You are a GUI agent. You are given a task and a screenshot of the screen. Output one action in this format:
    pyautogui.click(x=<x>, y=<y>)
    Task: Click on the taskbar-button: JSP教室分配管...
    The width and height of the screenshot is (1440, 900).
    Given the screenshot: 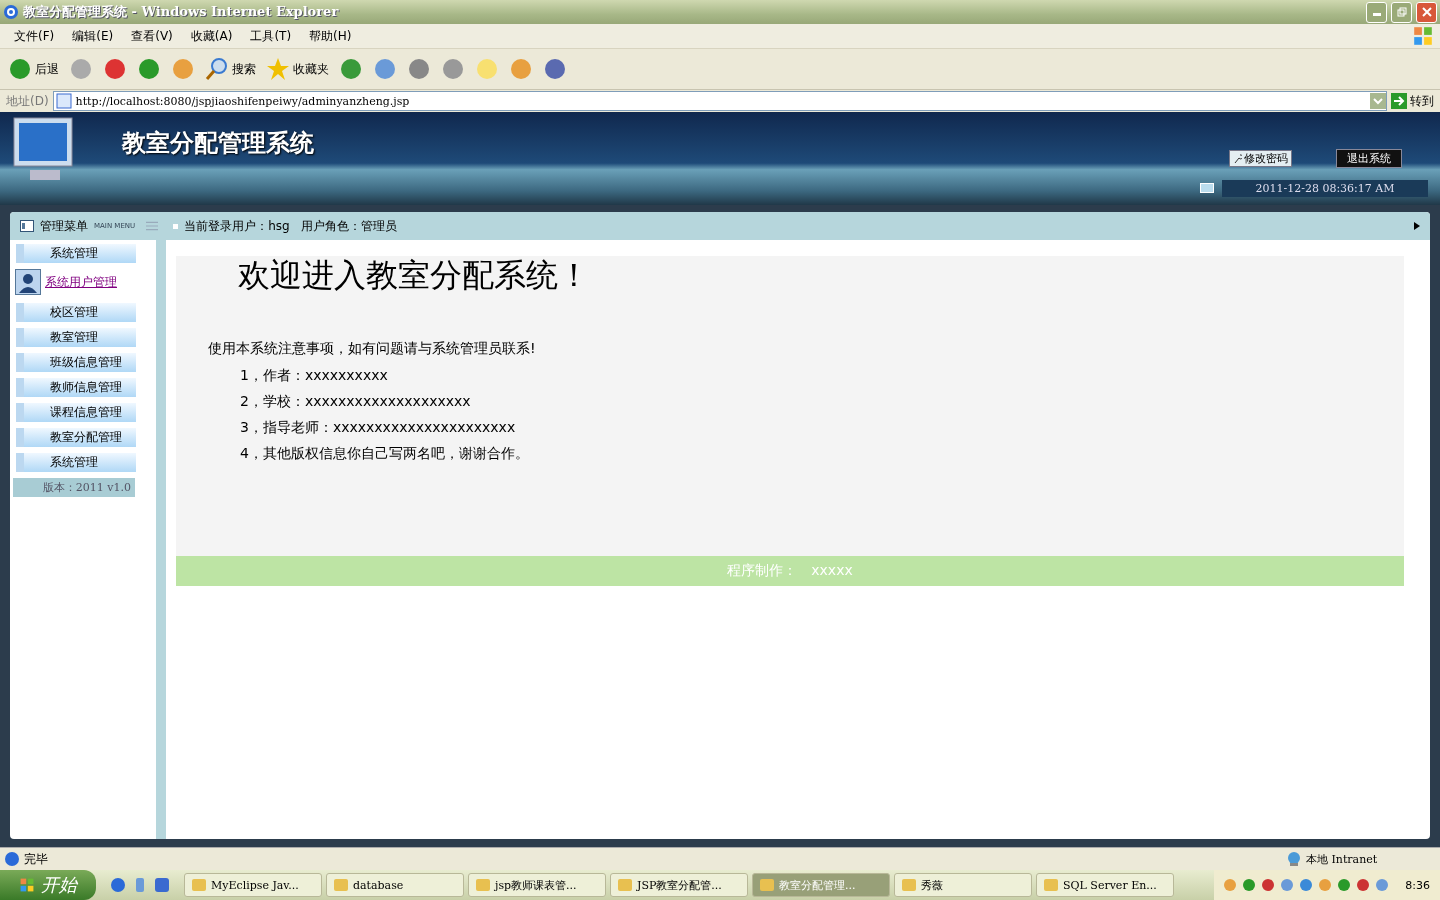 What is the action you would take?
    pyautogui.click(x=679, y=885)
    